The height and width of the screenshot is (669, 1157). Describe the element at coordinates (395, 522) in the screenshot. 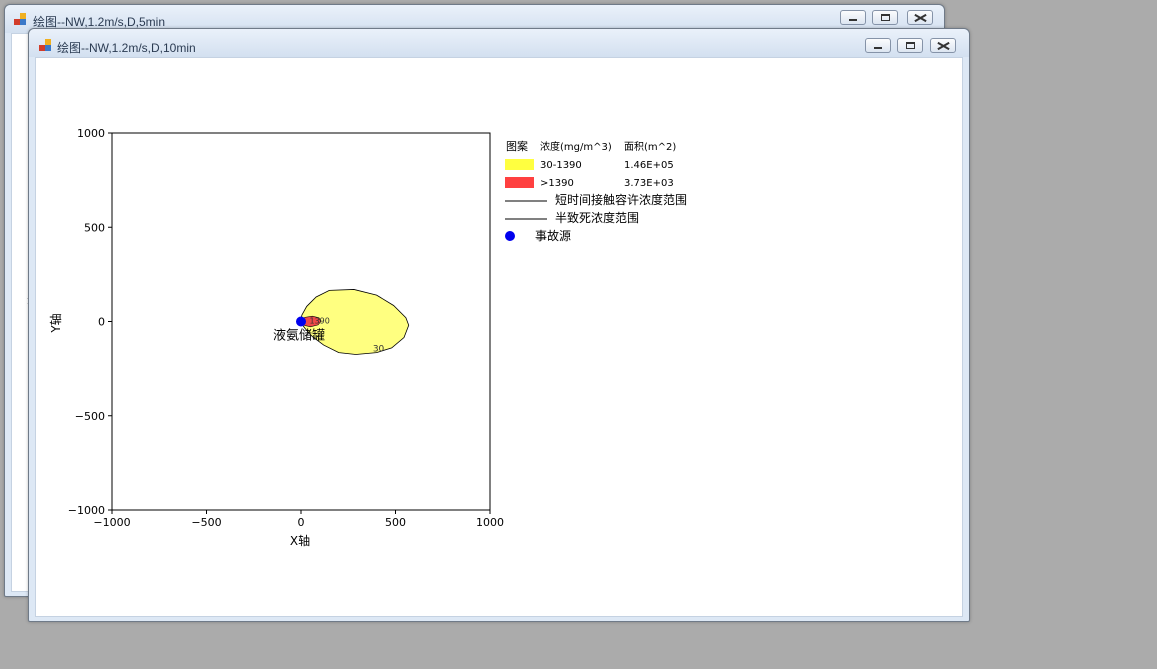

I see `x-tick-label: 500` at that location.